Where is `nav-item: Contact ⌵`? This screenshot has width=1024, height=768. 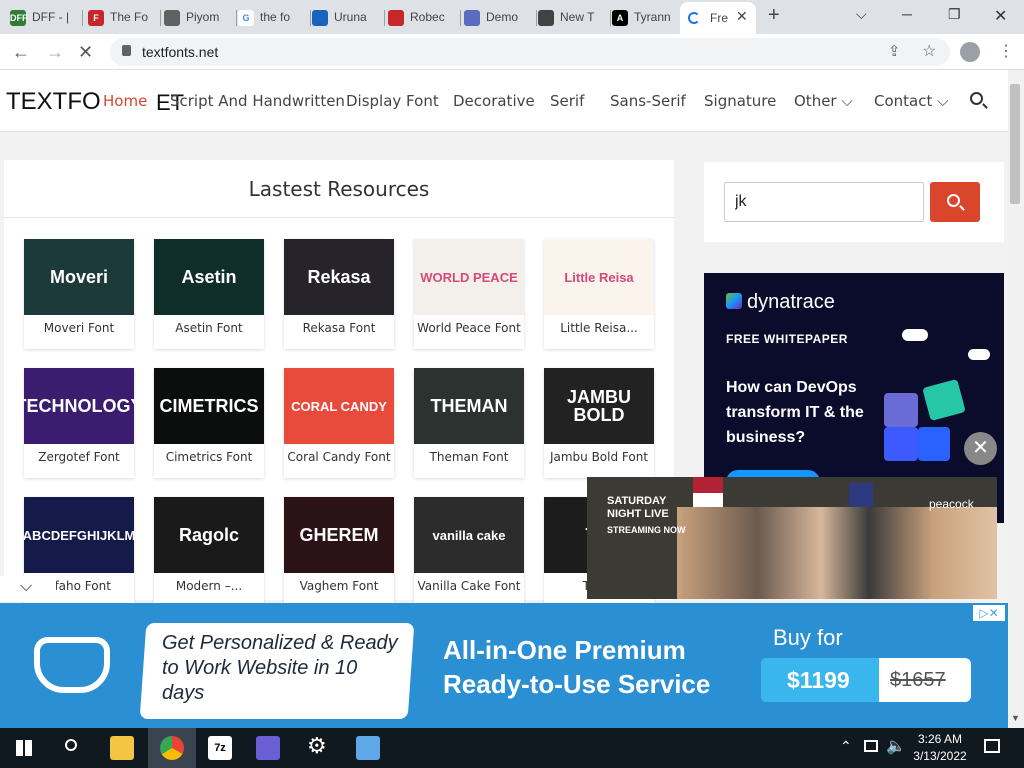
nav-item: Contact ⌵ is located at coordinates (911, 101).